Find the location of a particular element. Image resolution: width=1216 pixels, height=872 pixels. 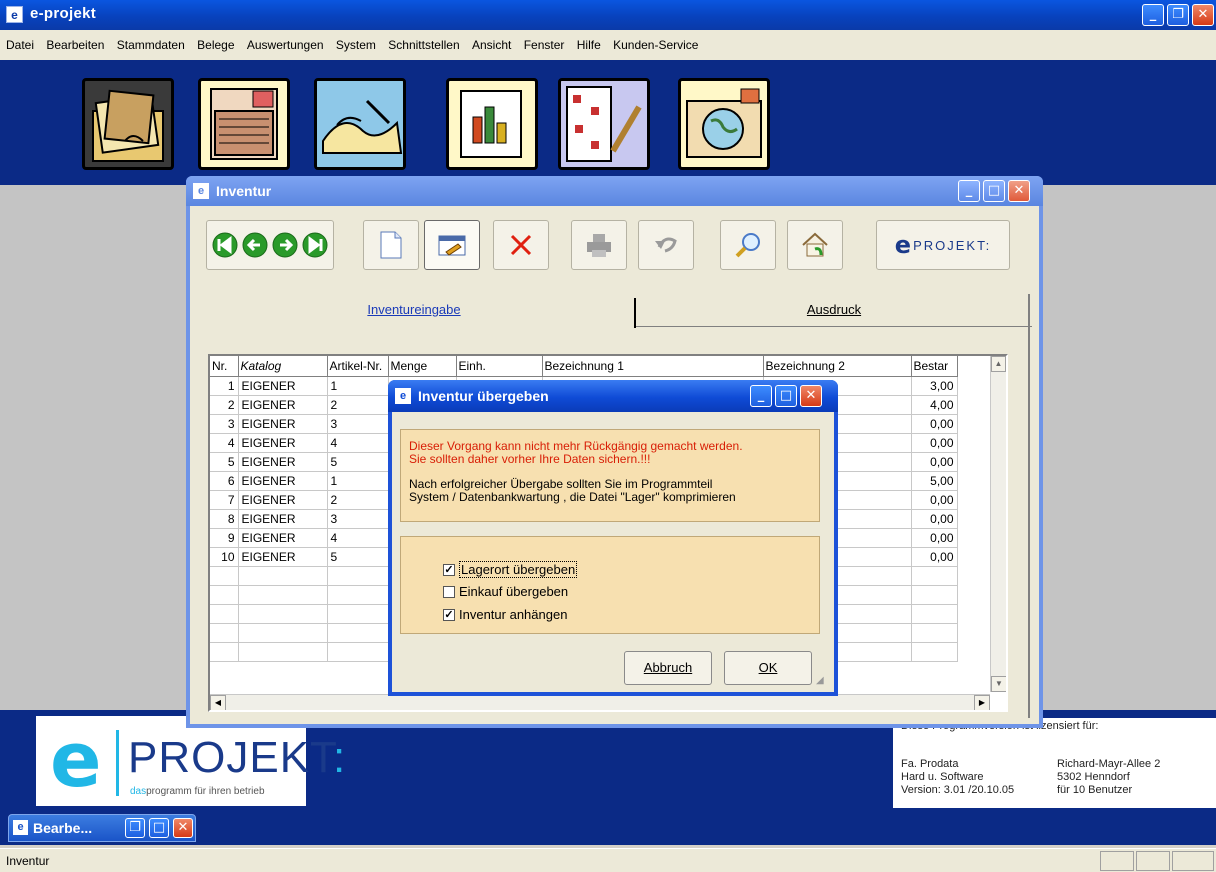

menu-stammdaten: Stammdaten is located at coordinates (151, 45).